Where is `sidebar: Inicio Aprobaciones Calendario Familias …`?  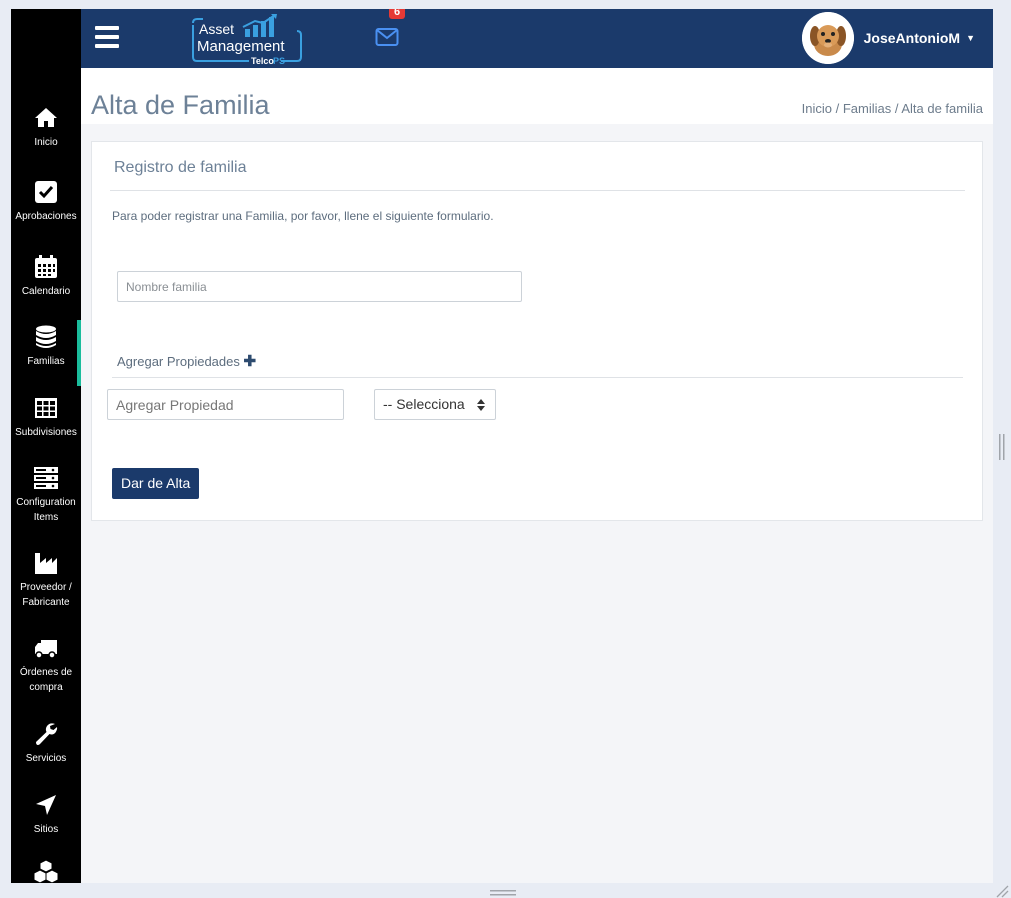 sidebar: Inicio Aprobaciones Calendario Familias … is located at coordinates (46, 446).